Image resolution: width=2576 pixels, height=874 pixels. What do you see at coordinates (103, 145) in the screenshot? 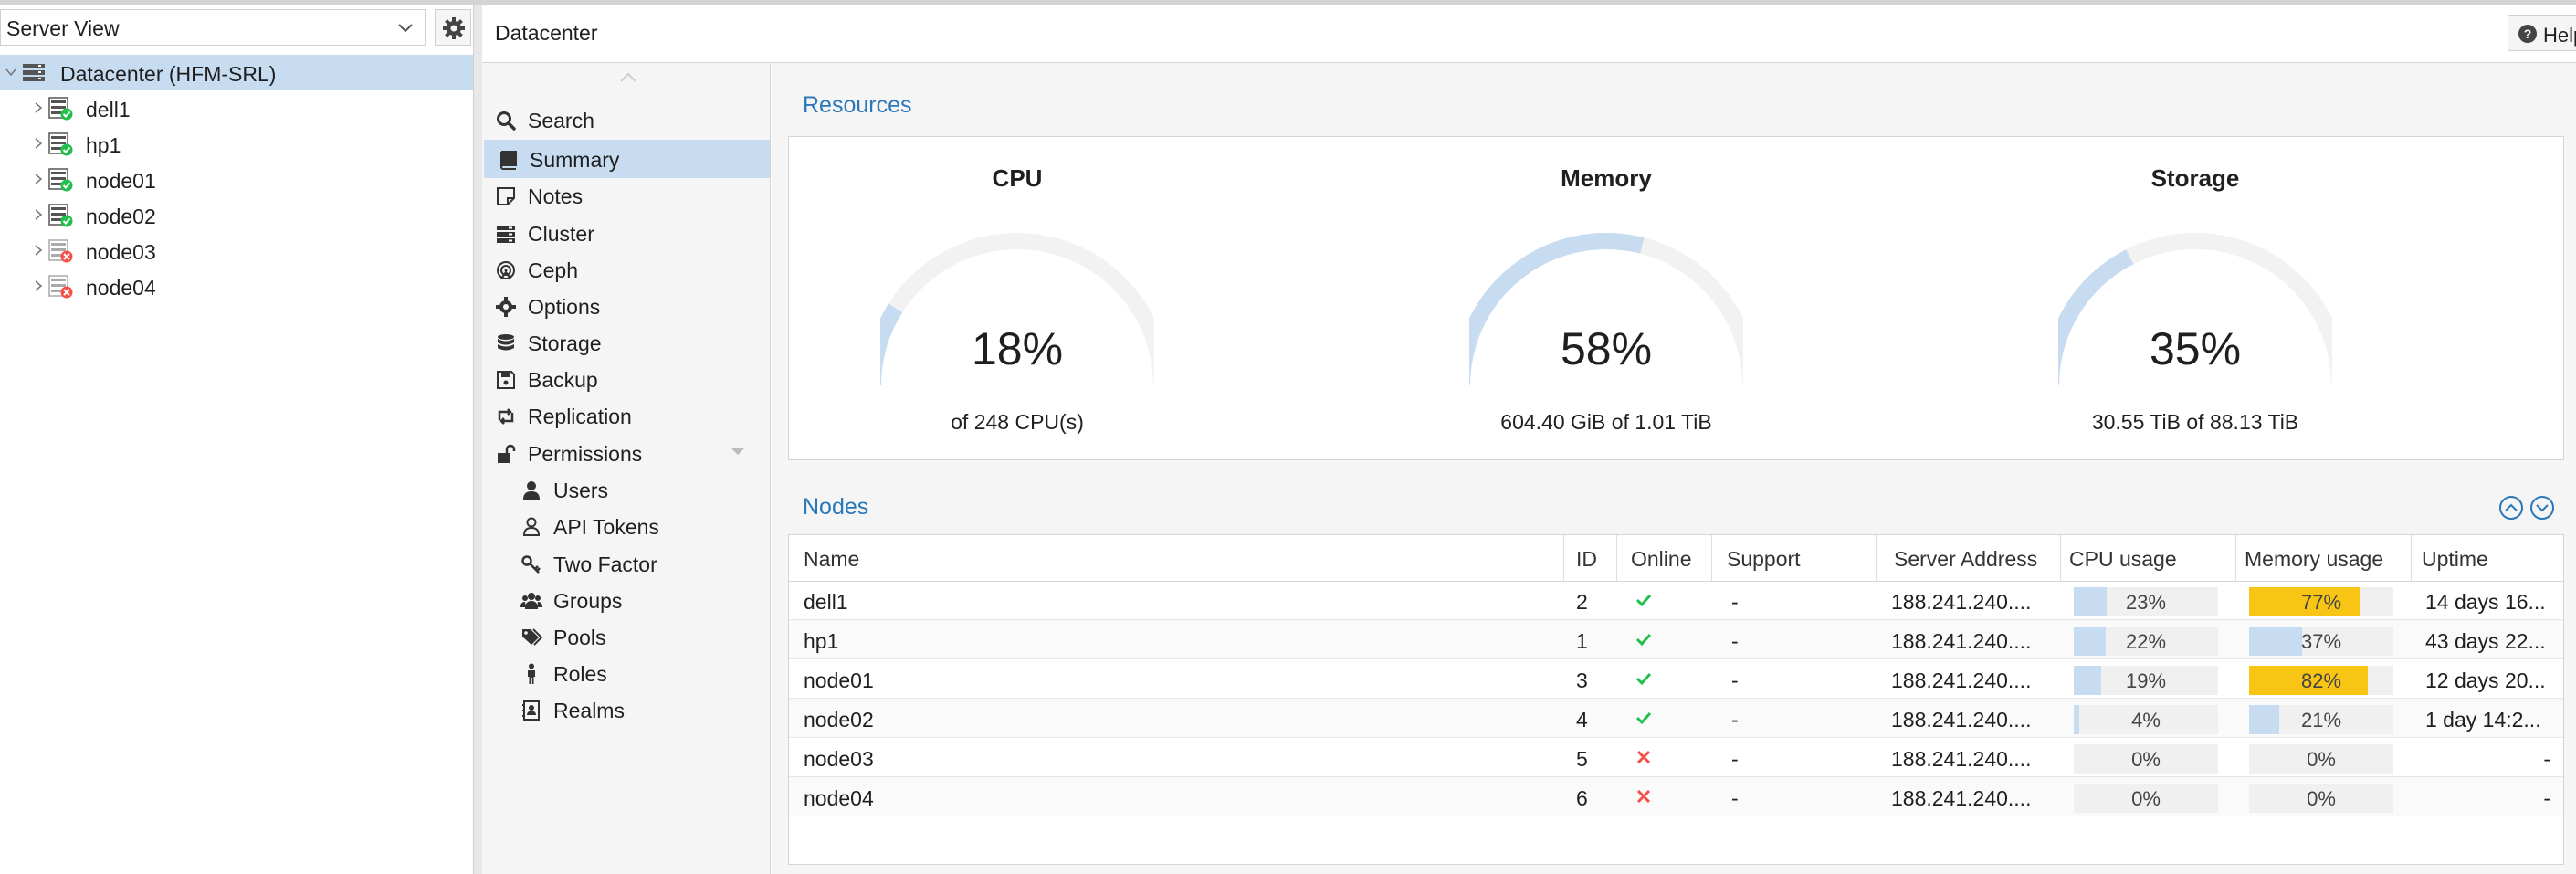
I see `tree-item-label: hp1` at bounding box center [103, 145].